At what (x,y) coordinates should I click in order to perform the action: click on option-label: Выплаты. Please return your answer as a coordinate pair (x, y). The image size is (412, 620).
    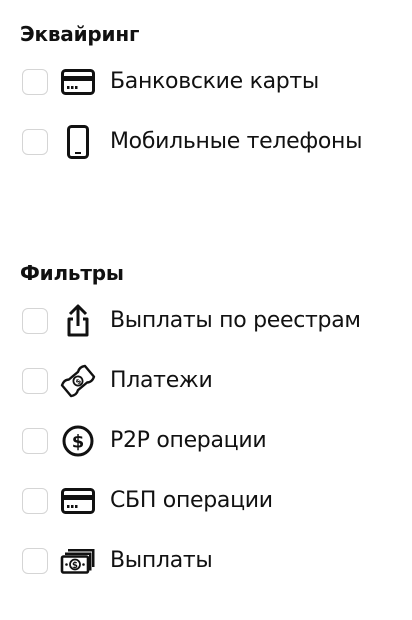
    Looking at the image, I should click on (161, 560).